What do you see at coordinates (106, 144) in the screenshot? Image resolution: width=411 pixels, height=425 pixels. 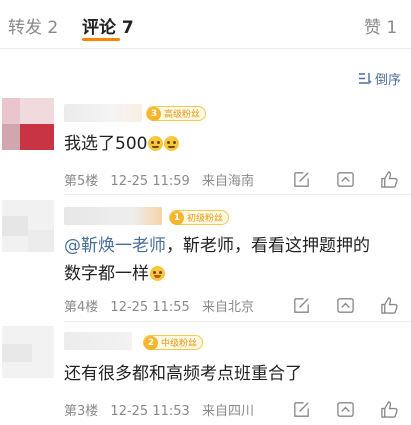 I see `comment-body: 我选了500` at bounding box center [106, 144].